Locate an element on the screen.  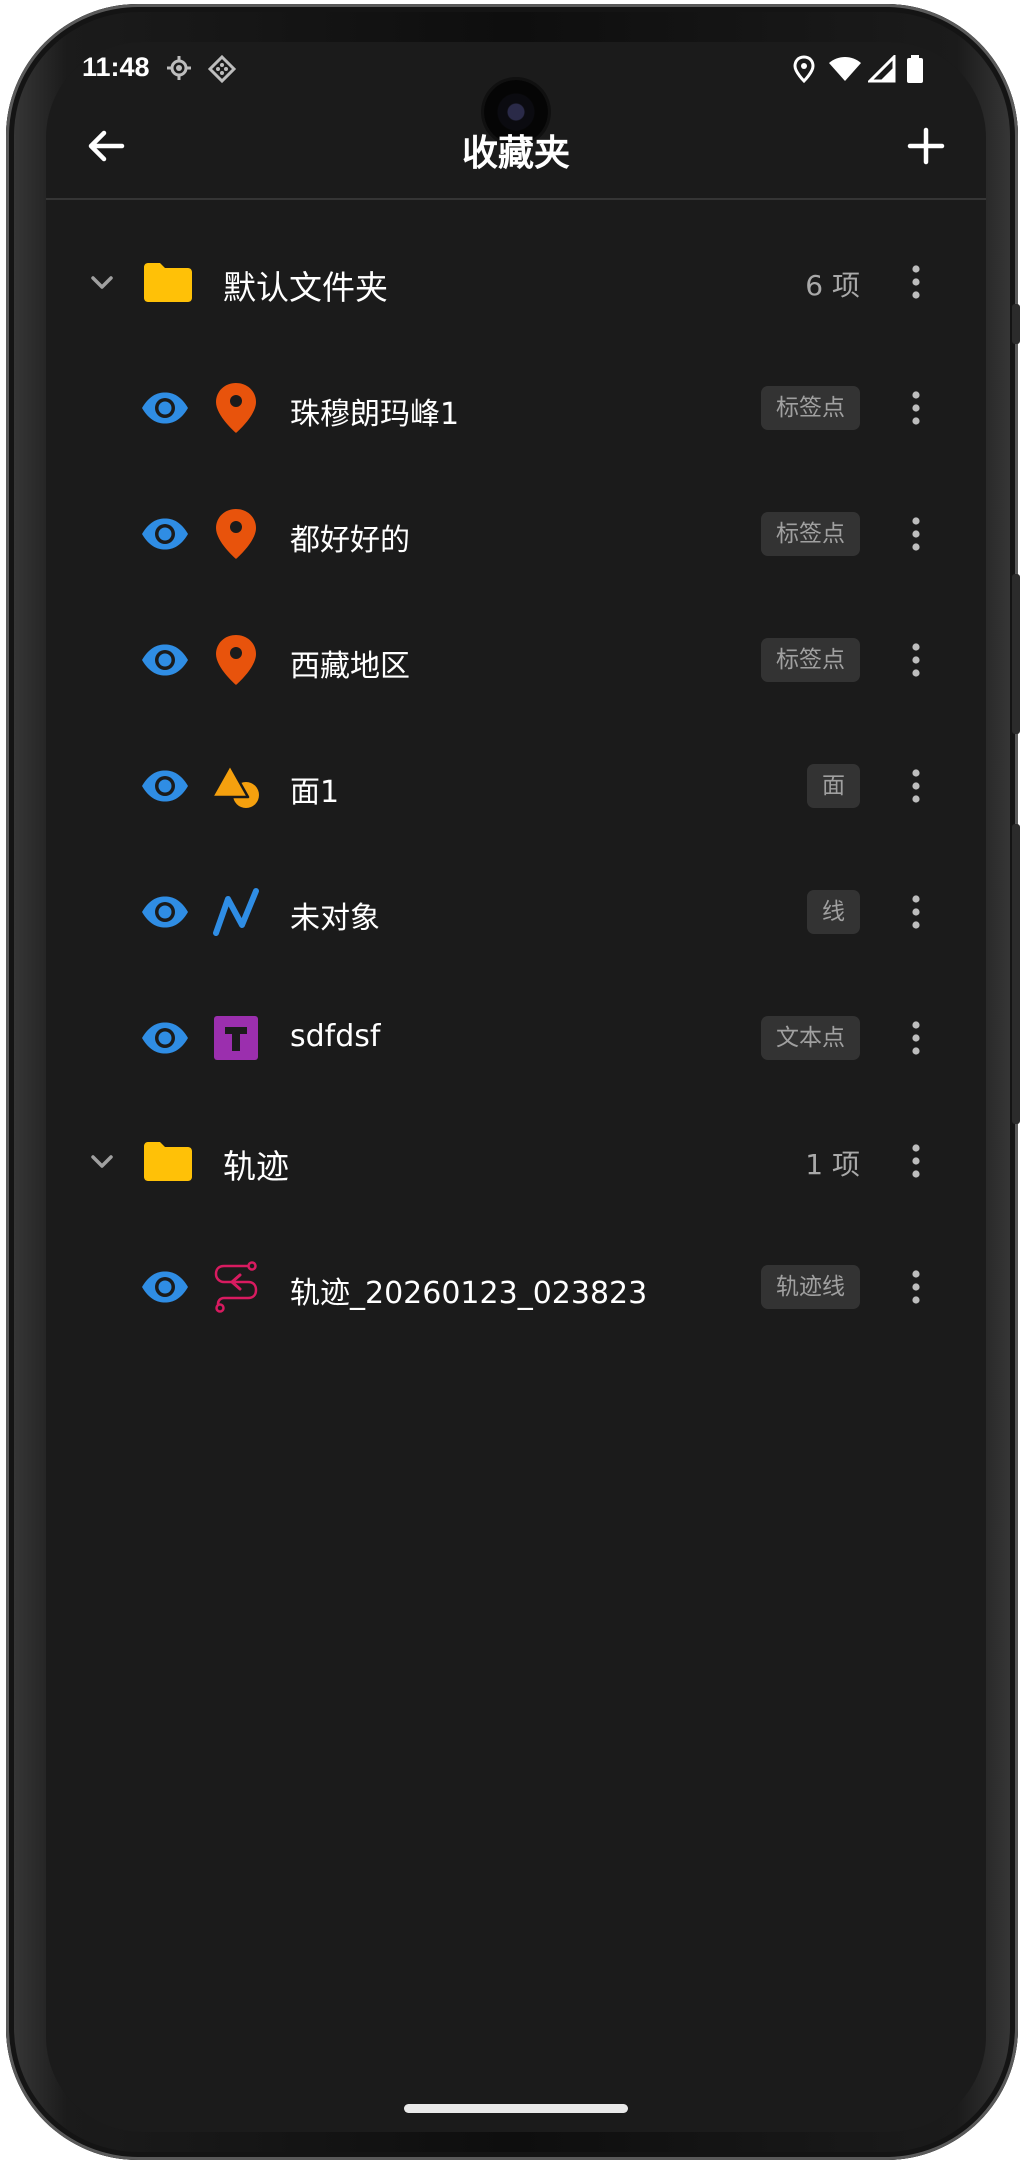
volume-button is located at coordinates (1016, 974).